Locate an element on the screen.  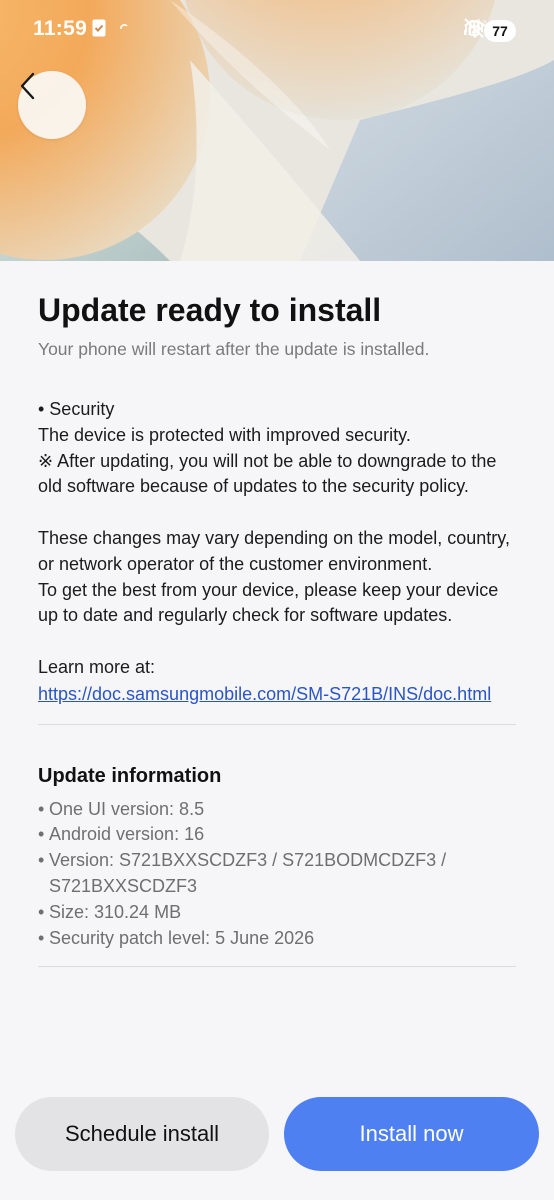
back-button is located at coordinates (52, 105).